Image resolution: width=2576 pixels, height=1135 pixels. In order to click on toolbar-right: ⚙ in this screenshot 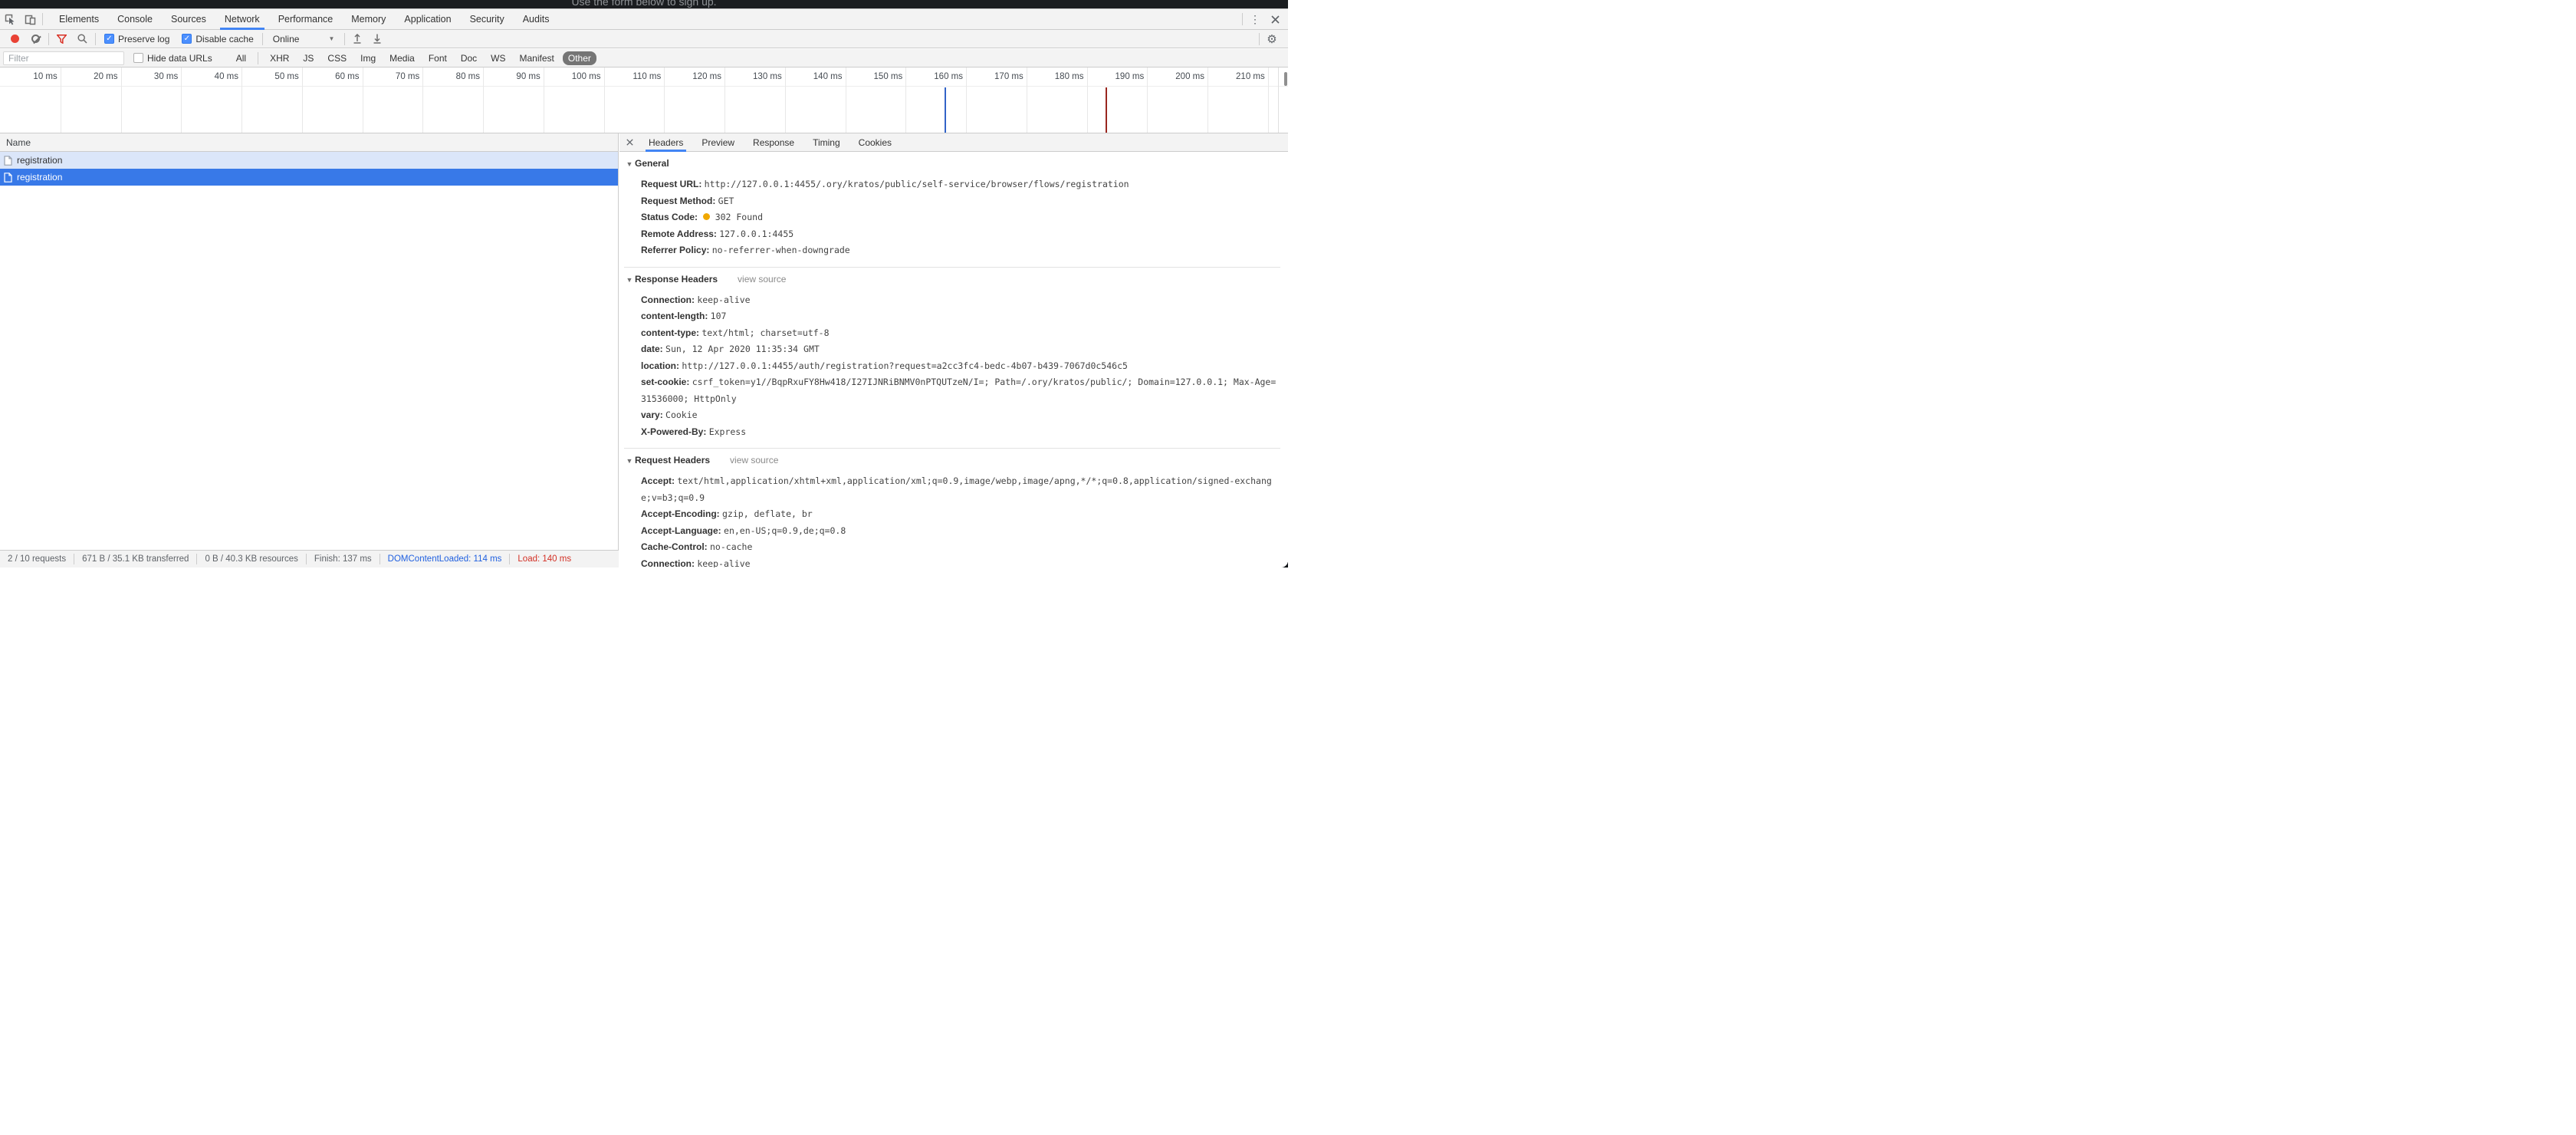, I will do `click(1273, 39)`.